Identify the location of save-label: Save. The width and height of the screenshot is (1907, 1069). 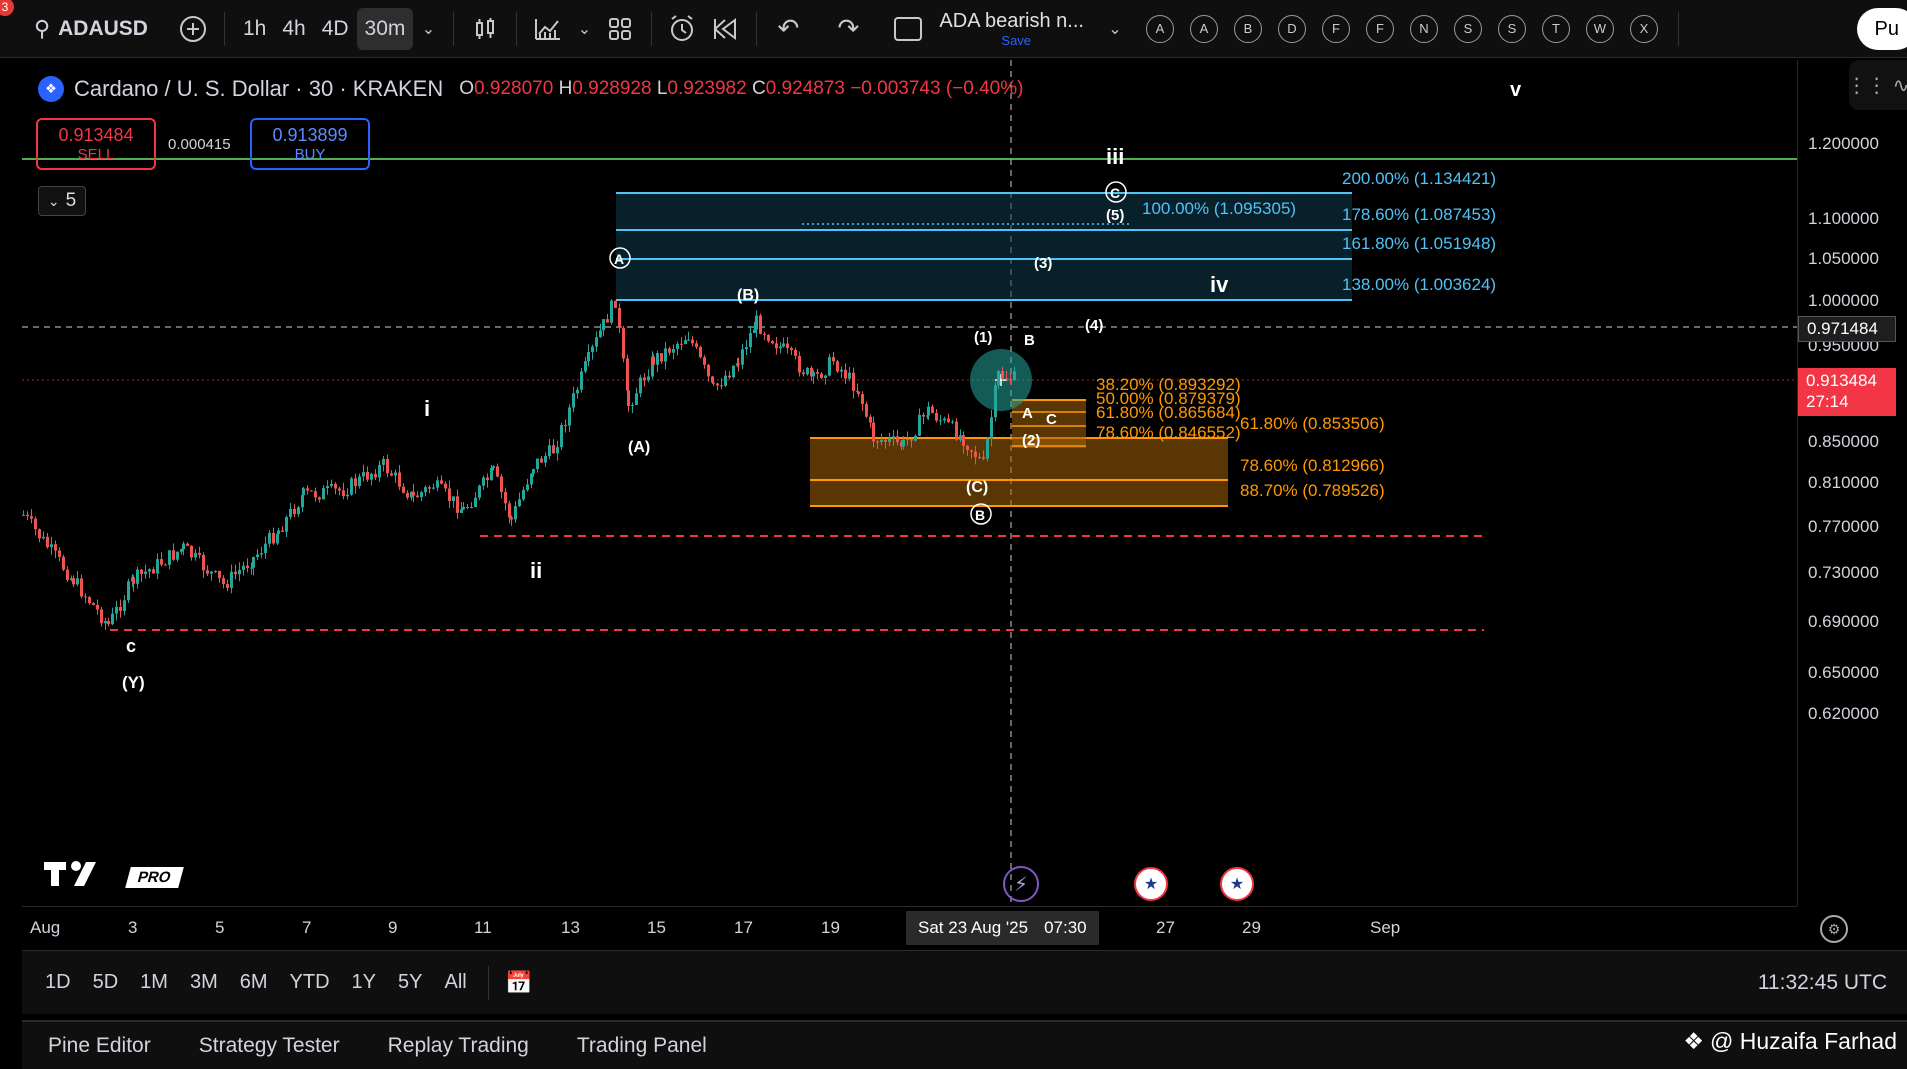
(1016, 40).